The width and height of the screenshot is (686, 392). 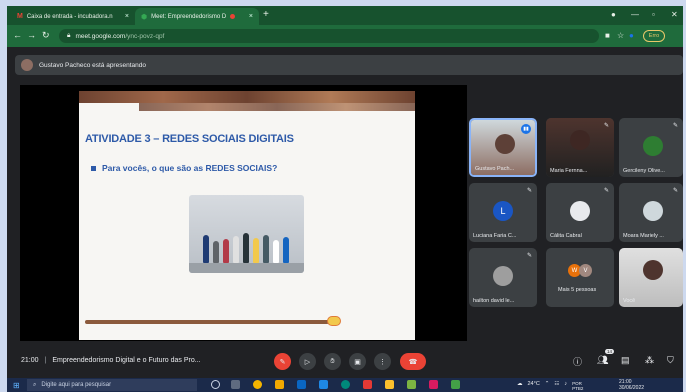 I want to click on participant-tile: ✎ Cálita Cabral, so click(x=580, y=212).